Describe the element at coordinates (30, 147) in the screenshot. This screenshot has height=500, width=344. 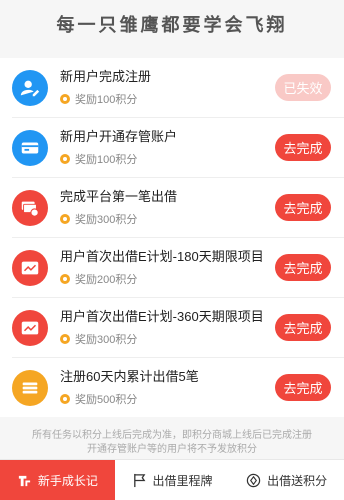
I see `card-icon` at that location.